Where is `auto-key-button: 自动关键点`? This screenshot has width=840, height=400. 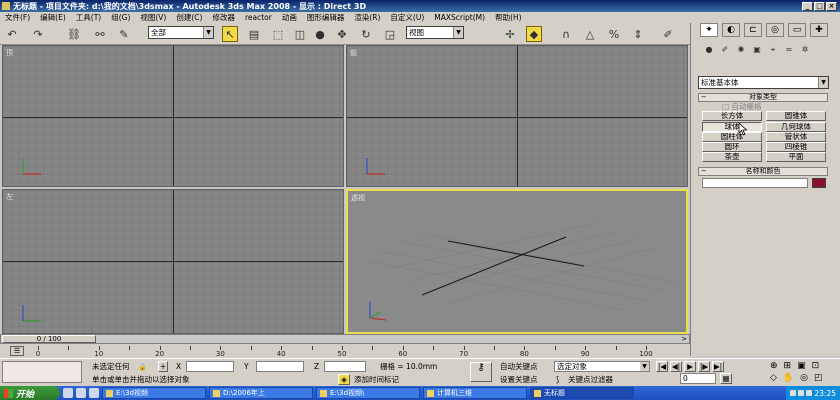
auto-key-button: 自动关键点 is located at coordinates (519, 366).